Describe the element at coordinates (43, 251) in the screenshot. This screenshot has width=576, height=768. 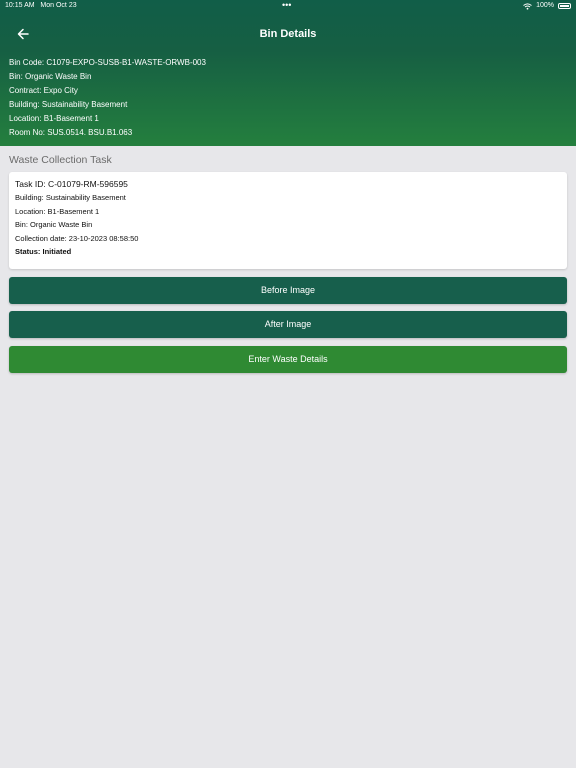
I see `task-status: Status: Initiated` at that location.